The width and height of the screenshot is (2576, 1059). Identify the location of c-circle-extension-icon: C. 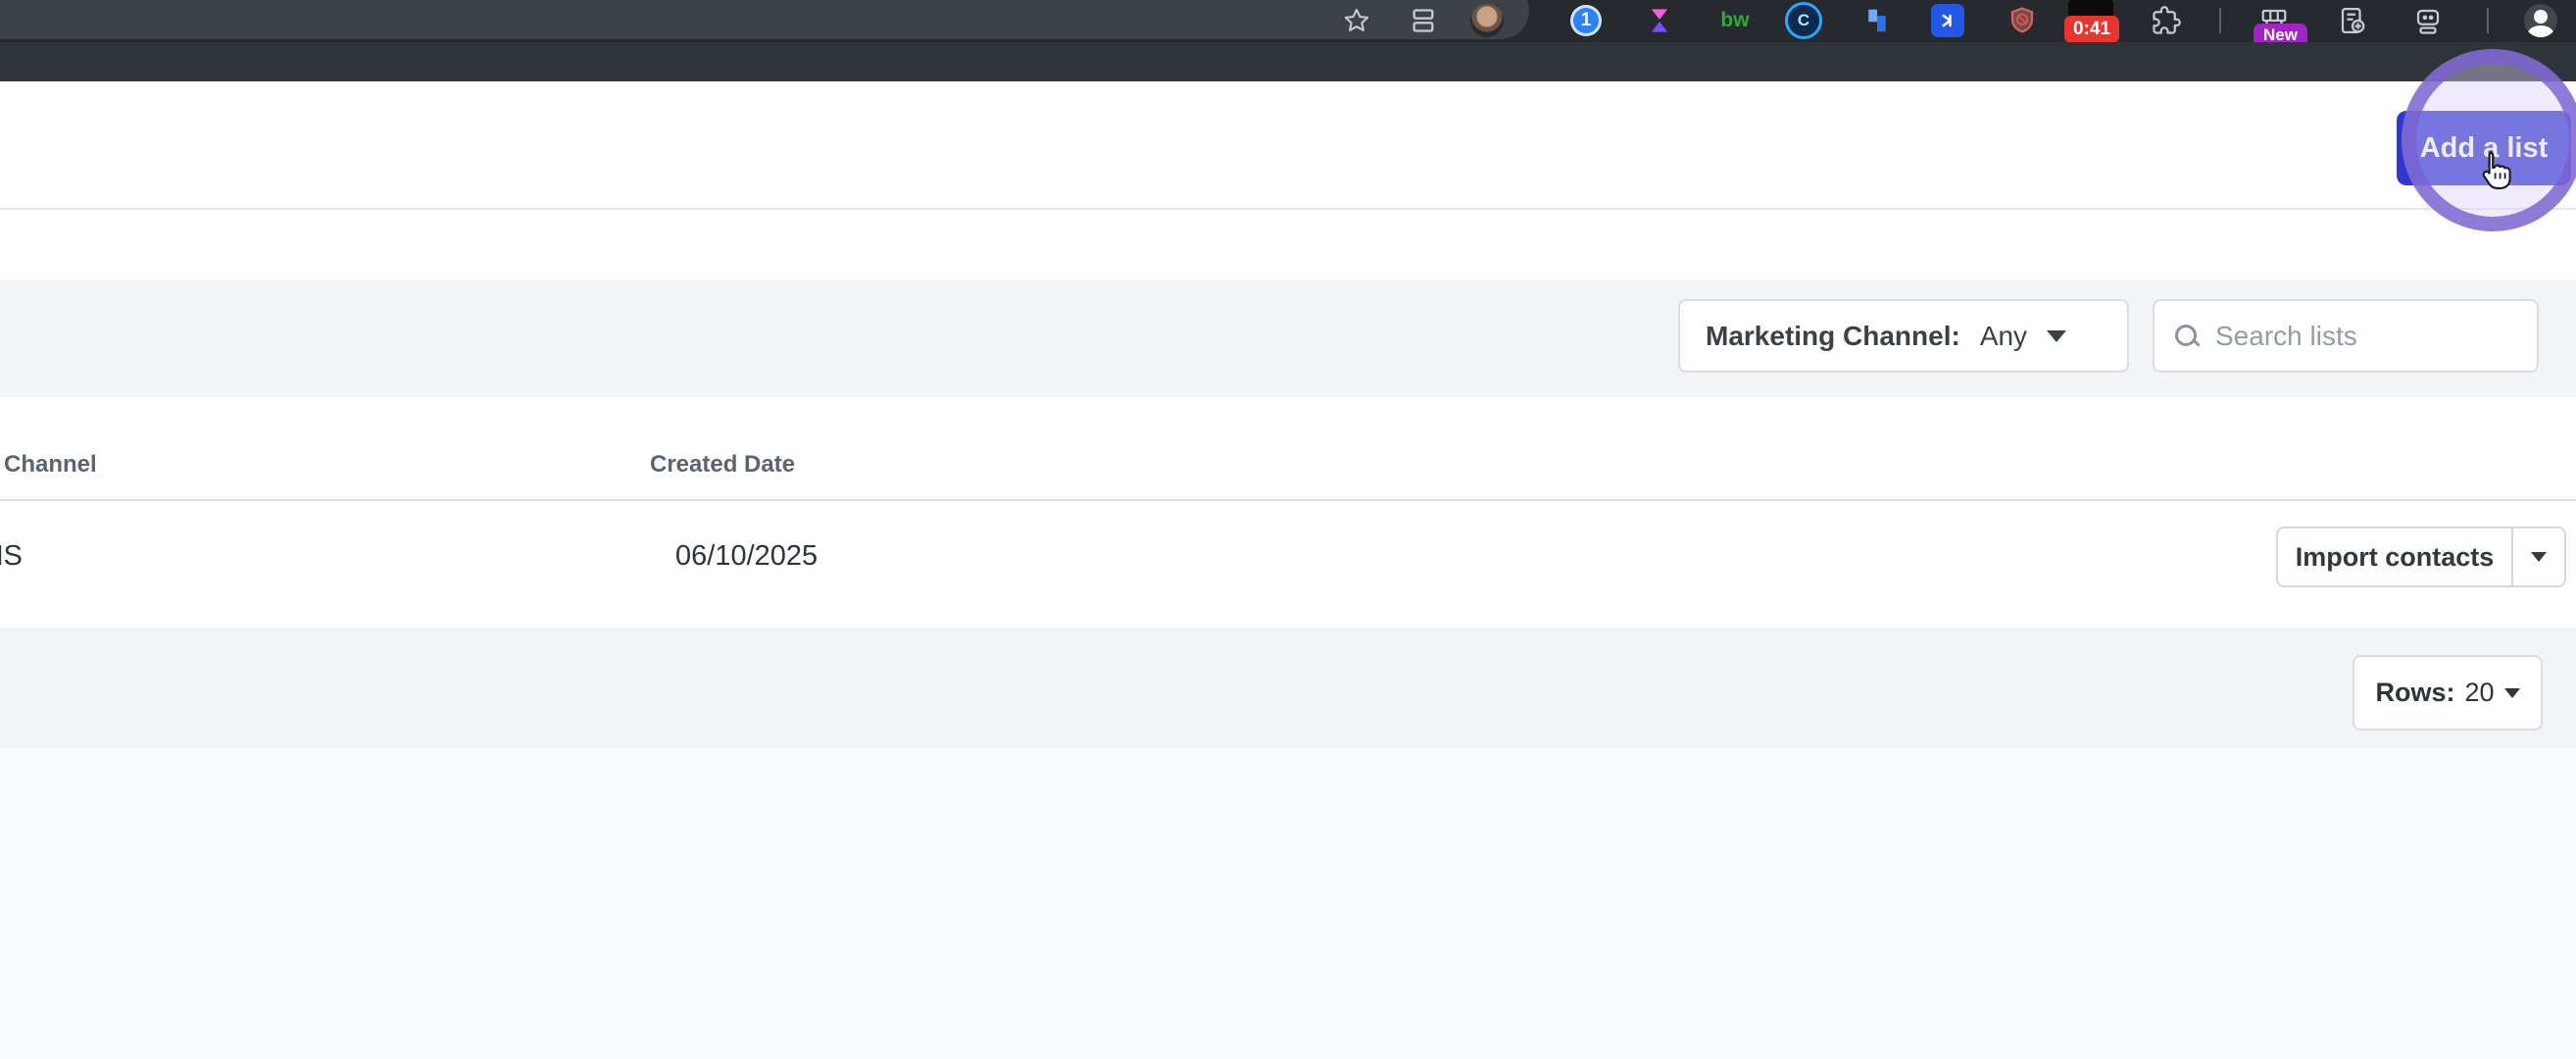
(1803, 20).